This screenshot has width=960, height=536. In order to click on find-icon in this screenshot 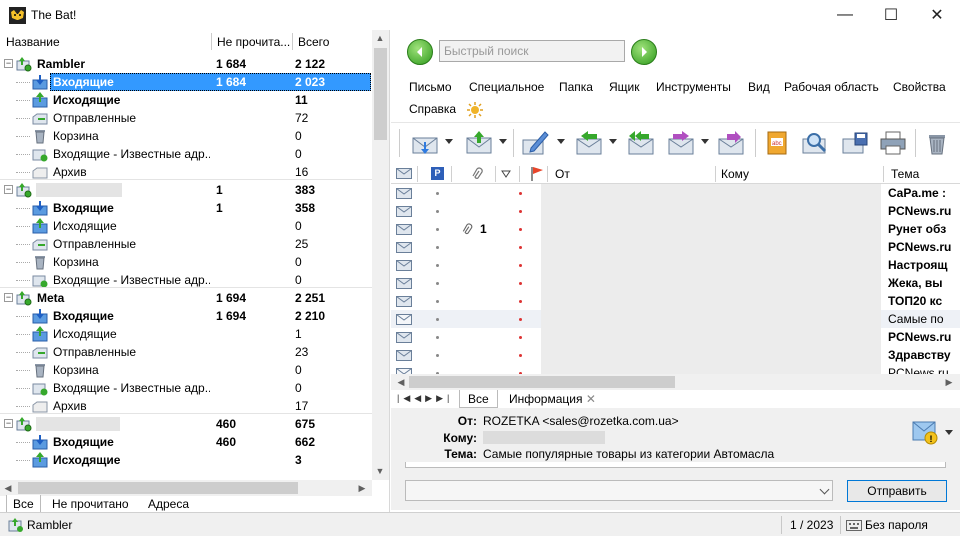, I will do `click(815, 143)`.